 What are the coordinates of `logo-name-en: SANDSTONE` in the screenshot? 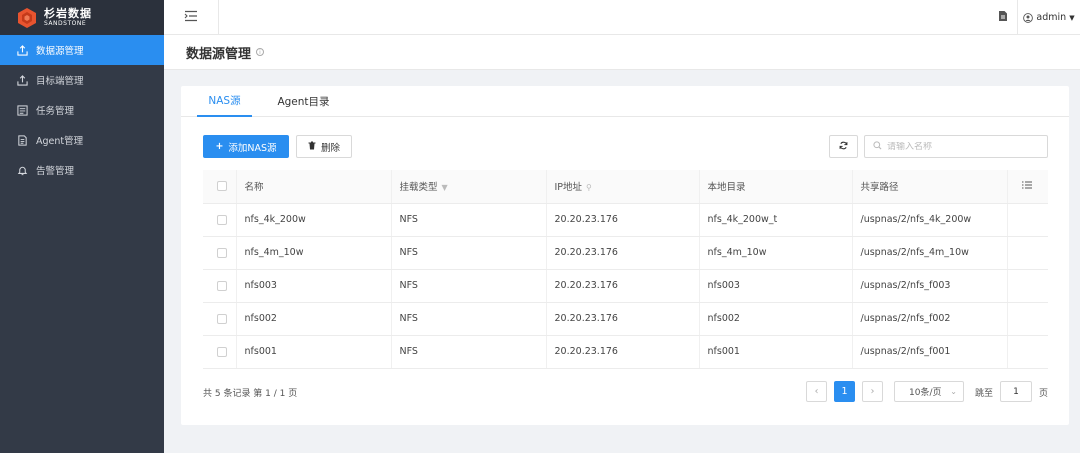 It's located at (65, 23).